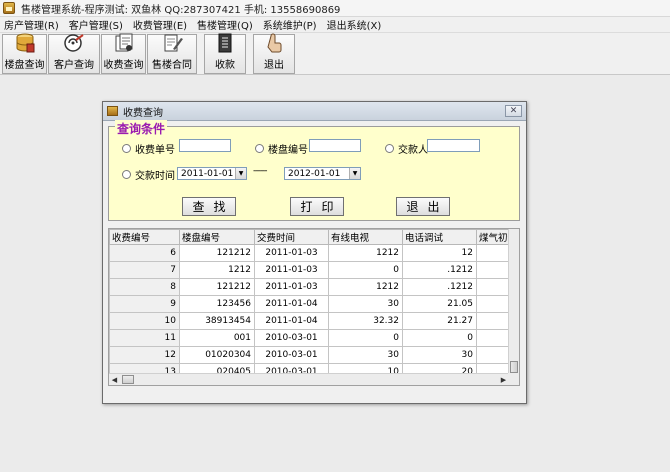 Image resolution: width=670 pixels, height=472 pixels. I want to click on horizontal-scrollbar: ◀ ▶, so click(309, 379).